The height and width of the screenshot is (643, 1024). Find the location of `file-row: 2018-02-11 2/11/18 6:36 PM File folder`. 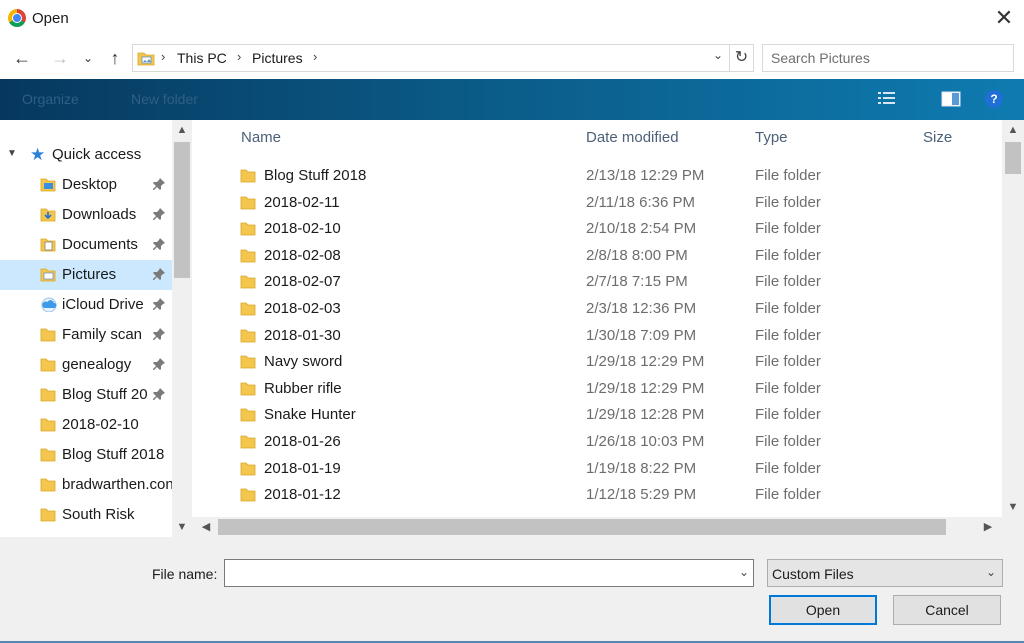

file-row: 2018-02-11 2/11/18 6:36 PM File folder is located at coordinates (597, 203).